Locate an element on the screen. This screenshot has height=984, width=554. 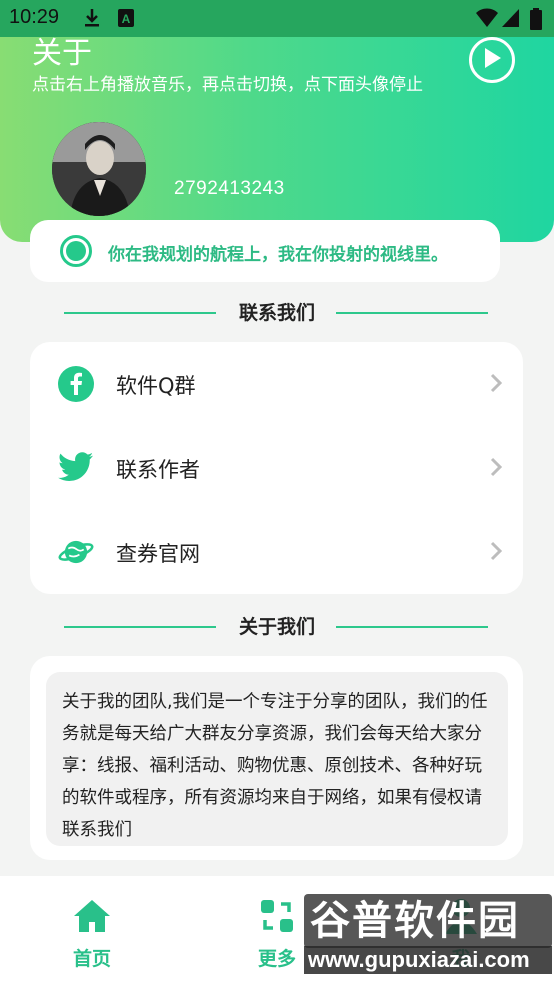
avatar is located at coordinates (99, 169).